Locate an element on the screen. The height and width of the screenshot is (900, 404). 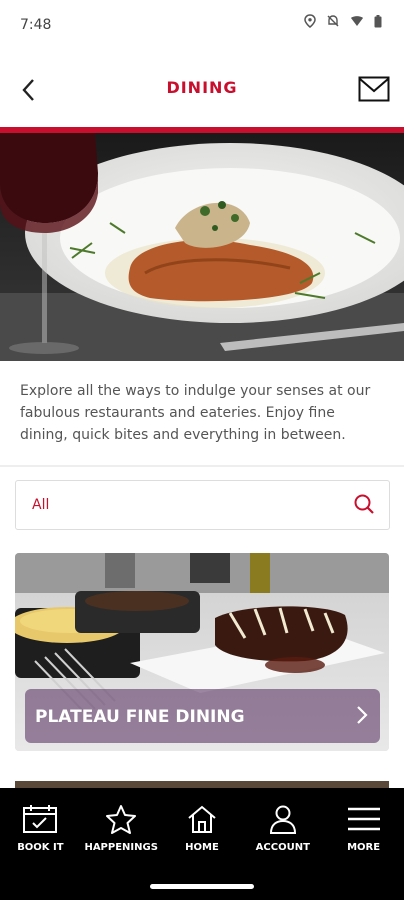
mail-button is located at coordinates (374, 89).